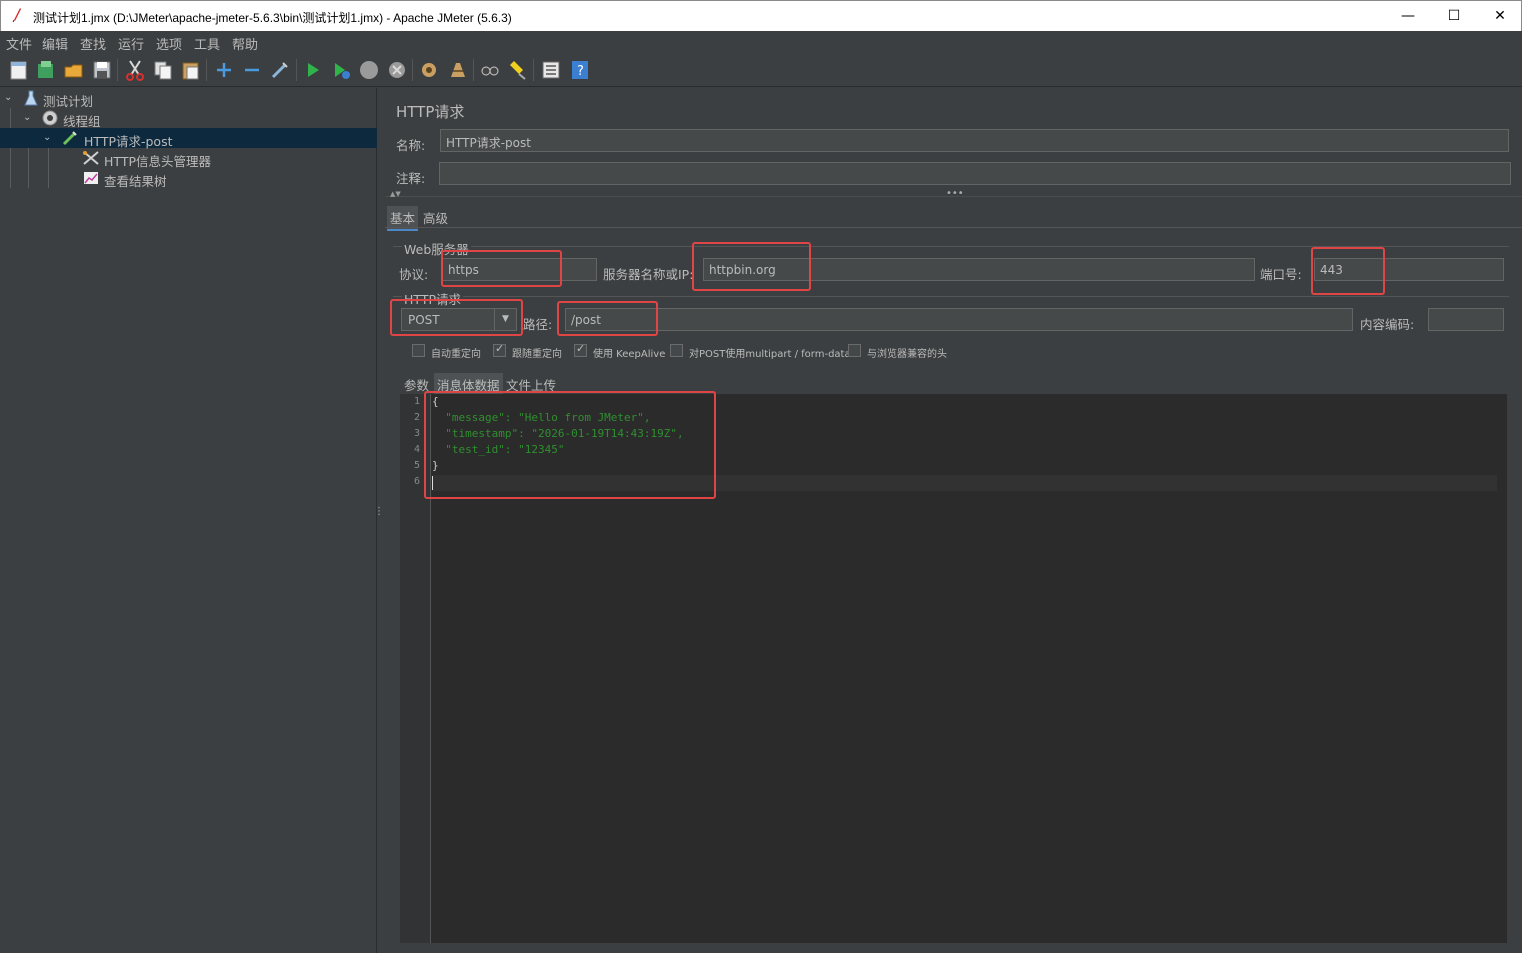 The width and height of the screenshot is (1522, 953). Describe the element at coordinates (91, 178) in the screenshot. I see `chart-icon` at that location.